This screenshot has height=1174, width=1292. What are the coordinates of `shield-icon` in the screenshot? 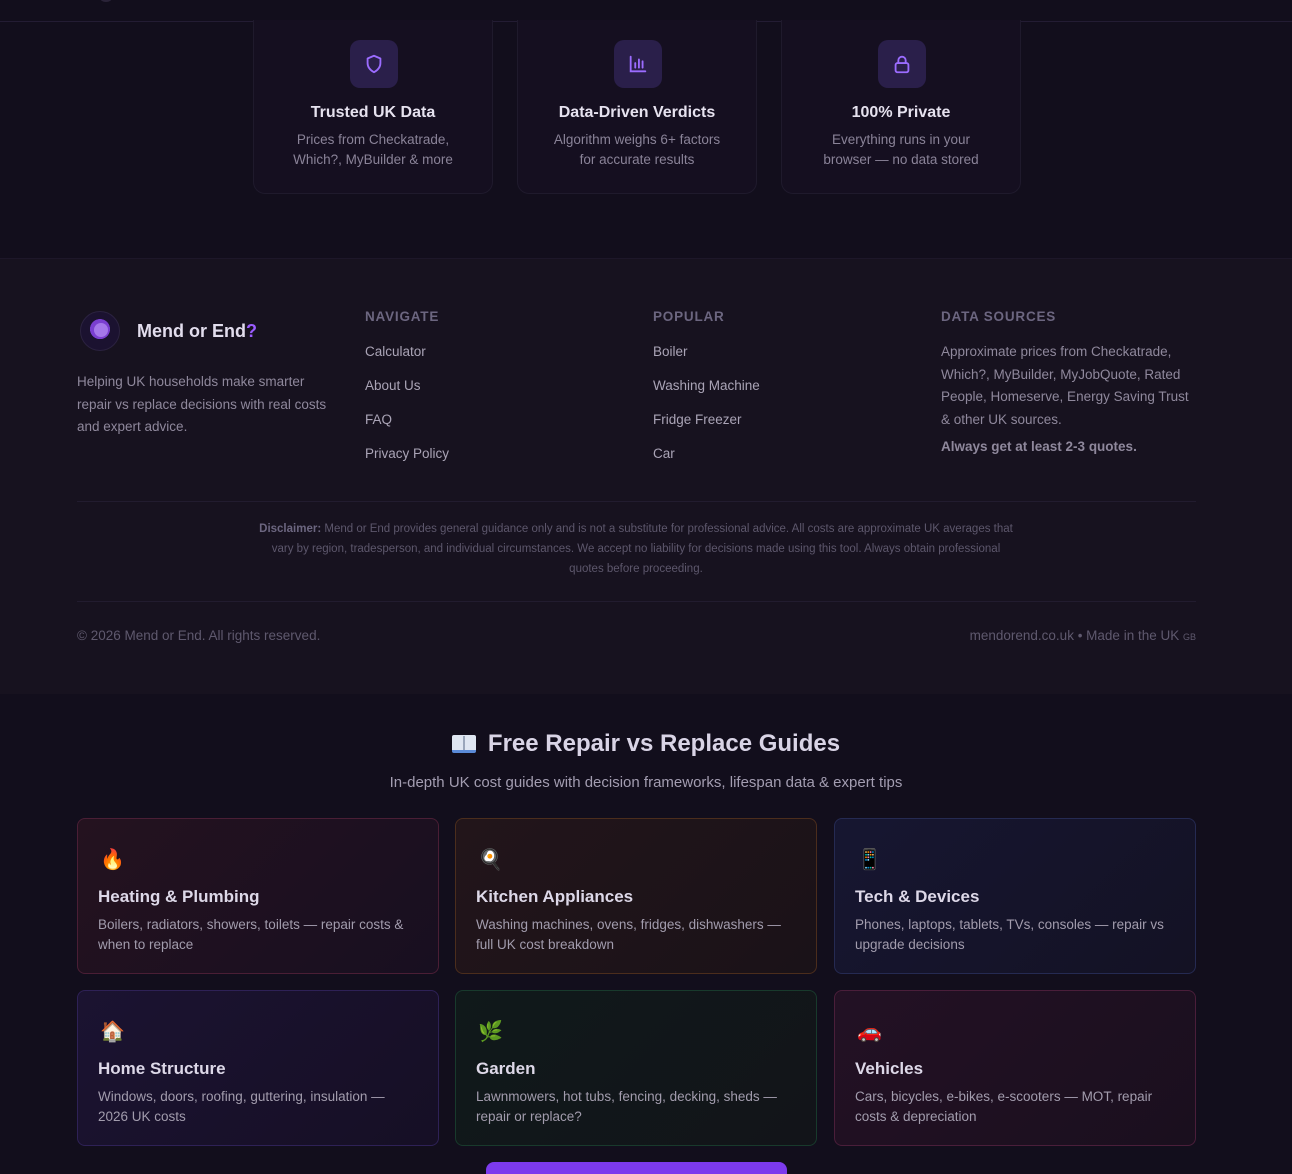 It's located at (374, 64).